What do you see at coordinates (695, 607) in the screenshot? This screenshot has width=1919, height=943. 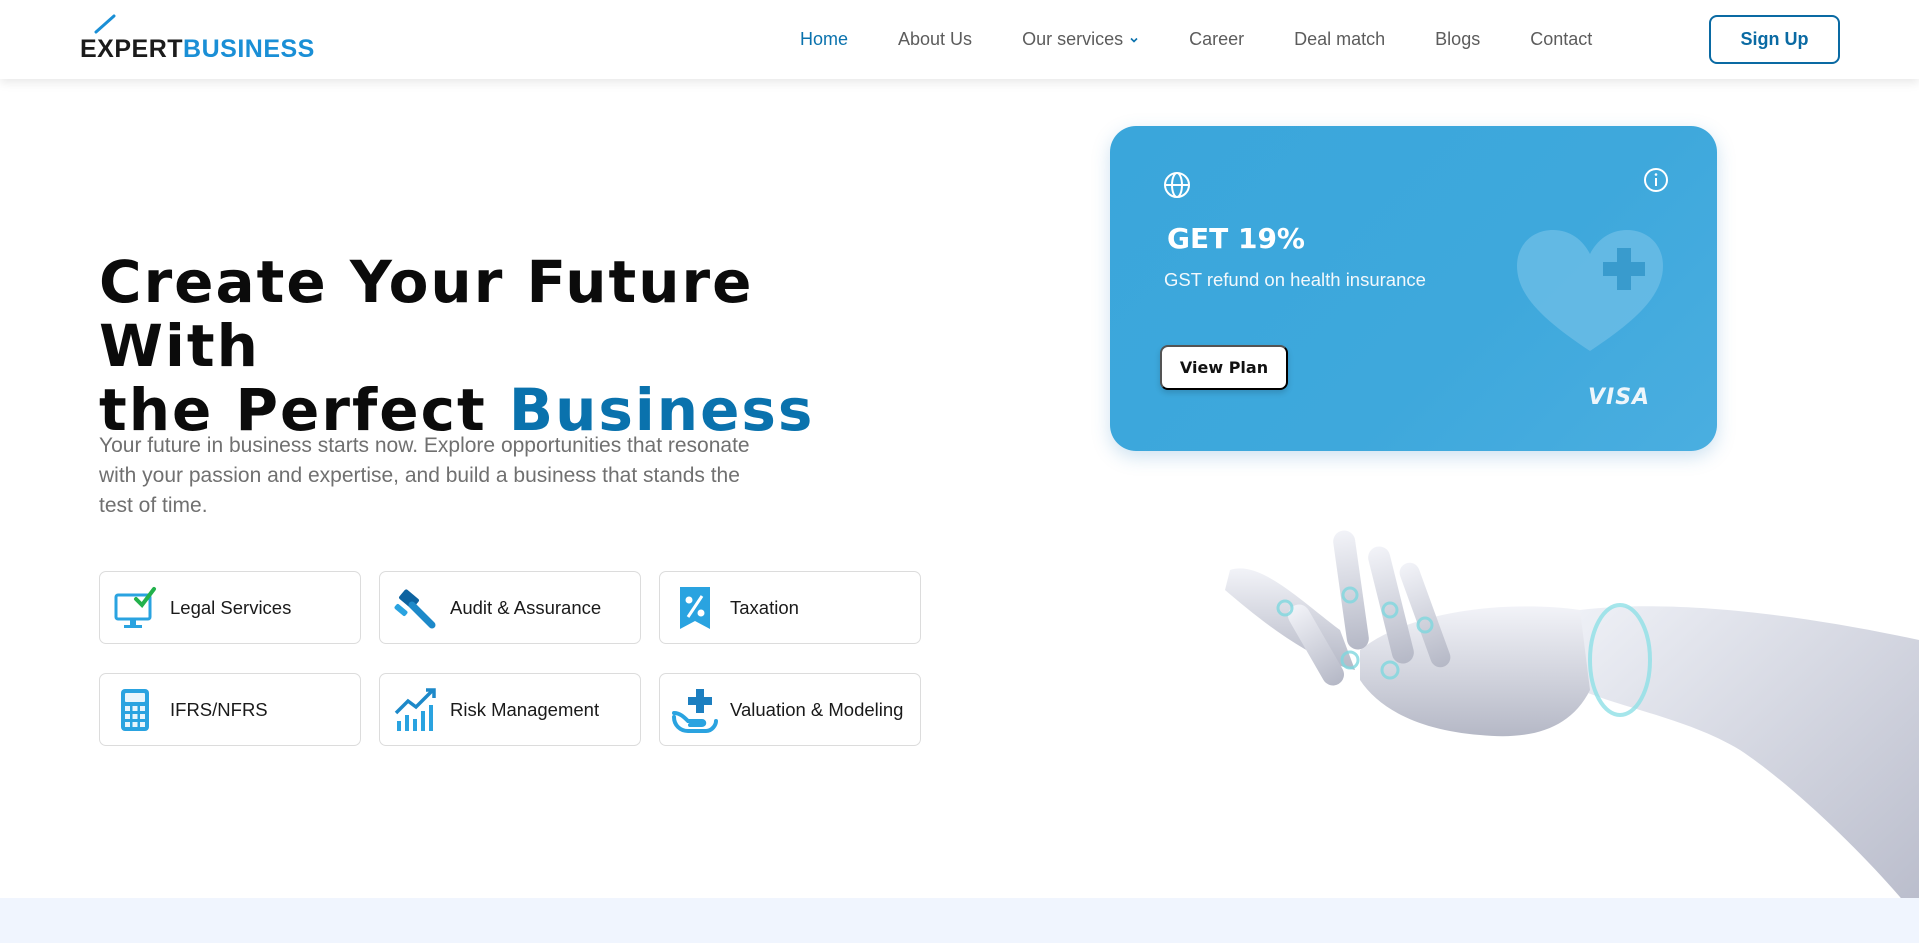 I see `percent-tag-icon` at bounding box center [695, 607].